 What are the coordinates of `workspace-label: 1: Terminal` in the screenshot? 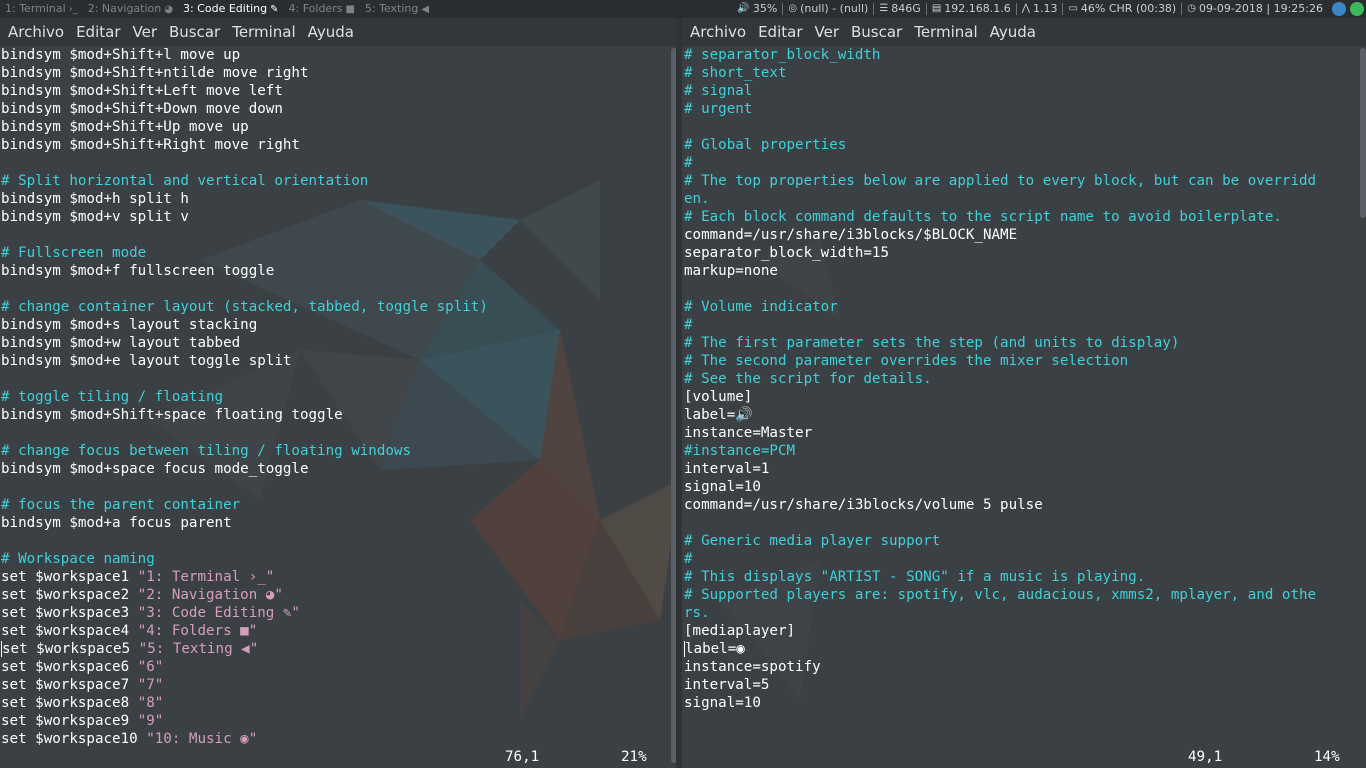 It's located at (35, 8).